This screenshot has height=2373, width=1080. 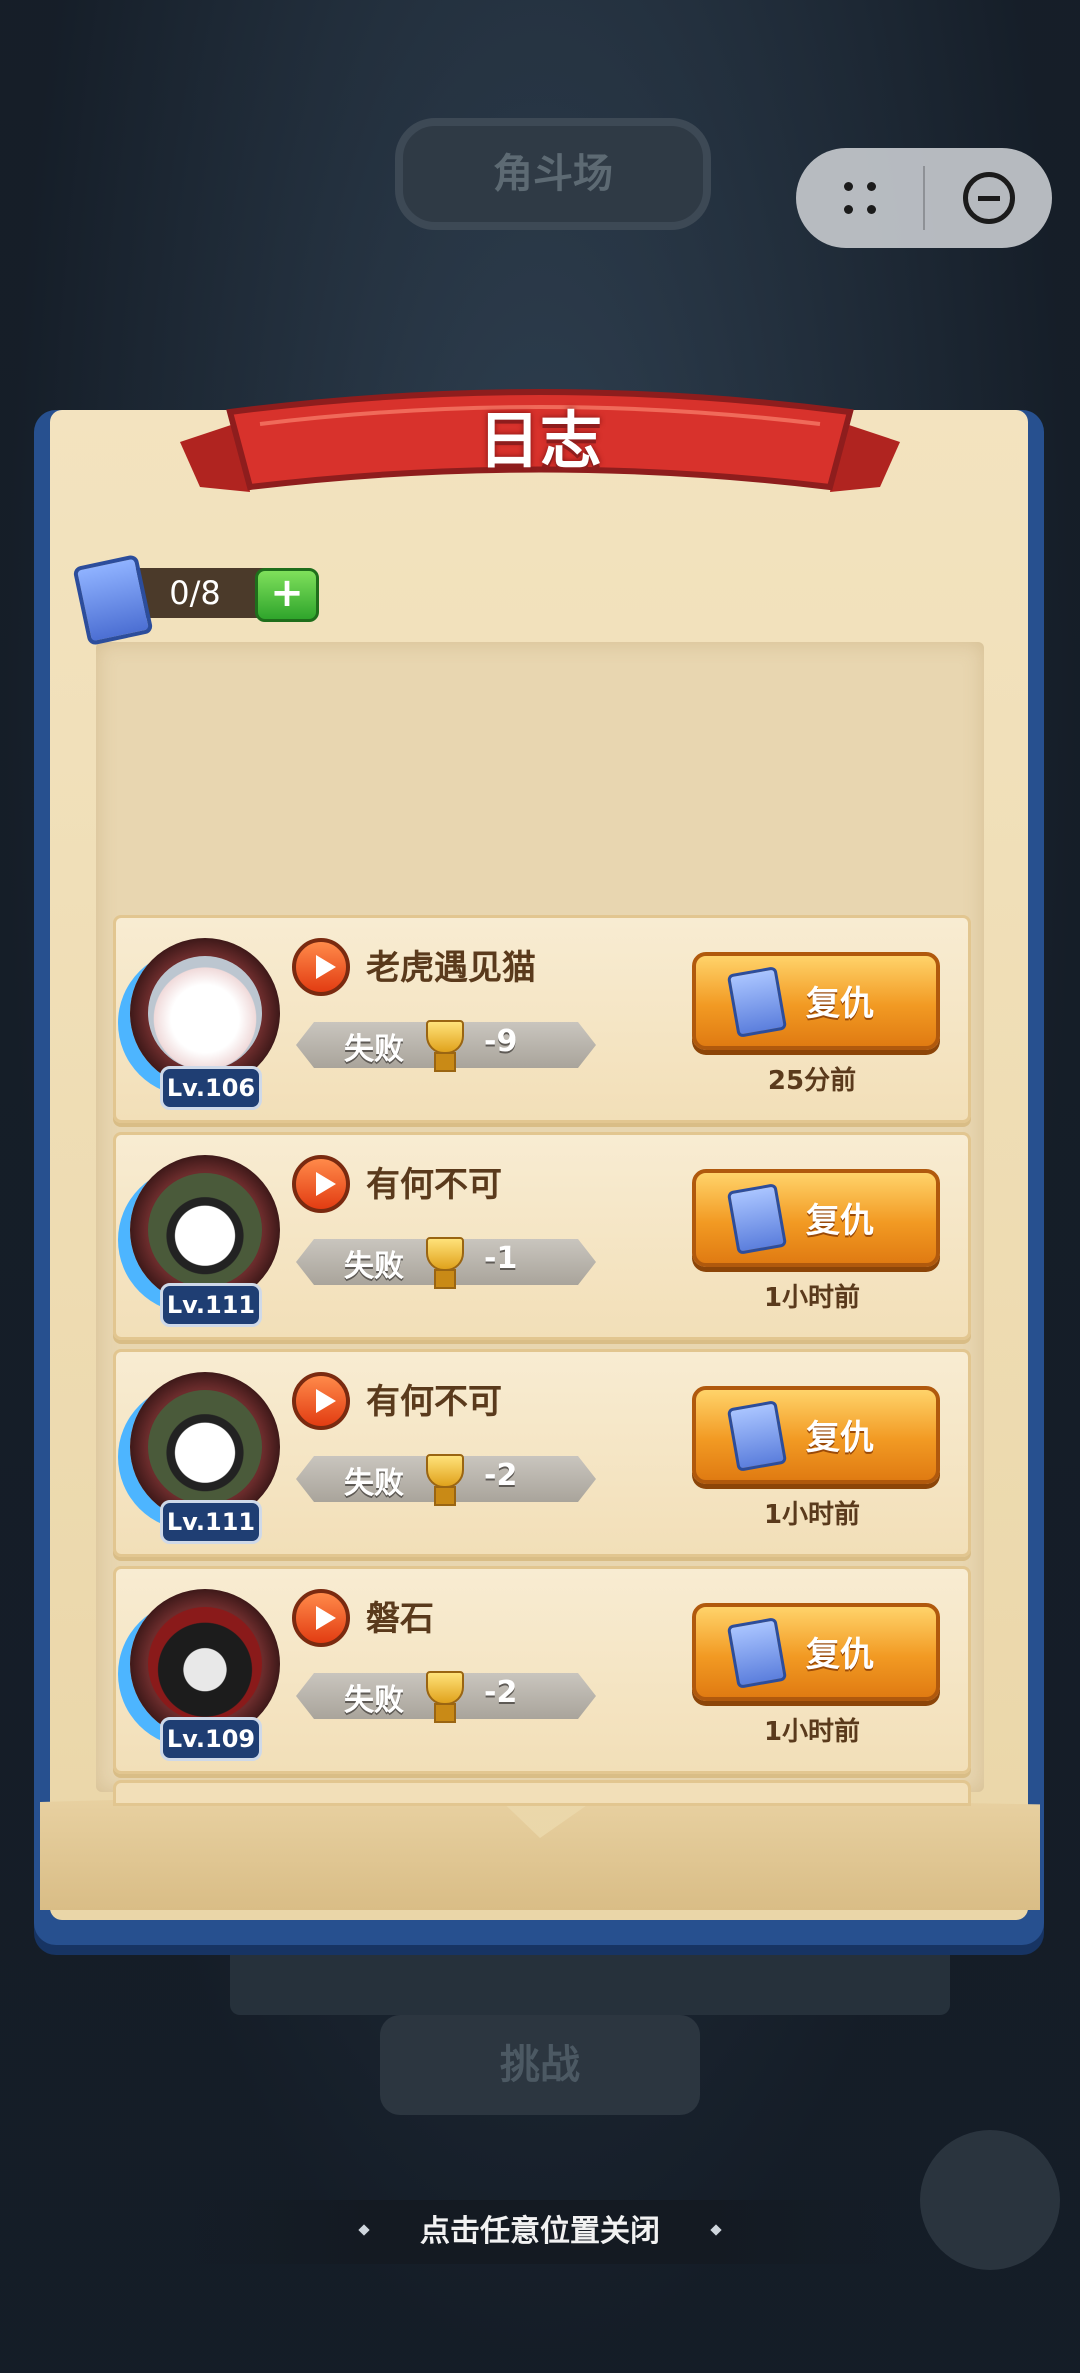 I want to click on plus-icon: +, so click(x=287, y=593).